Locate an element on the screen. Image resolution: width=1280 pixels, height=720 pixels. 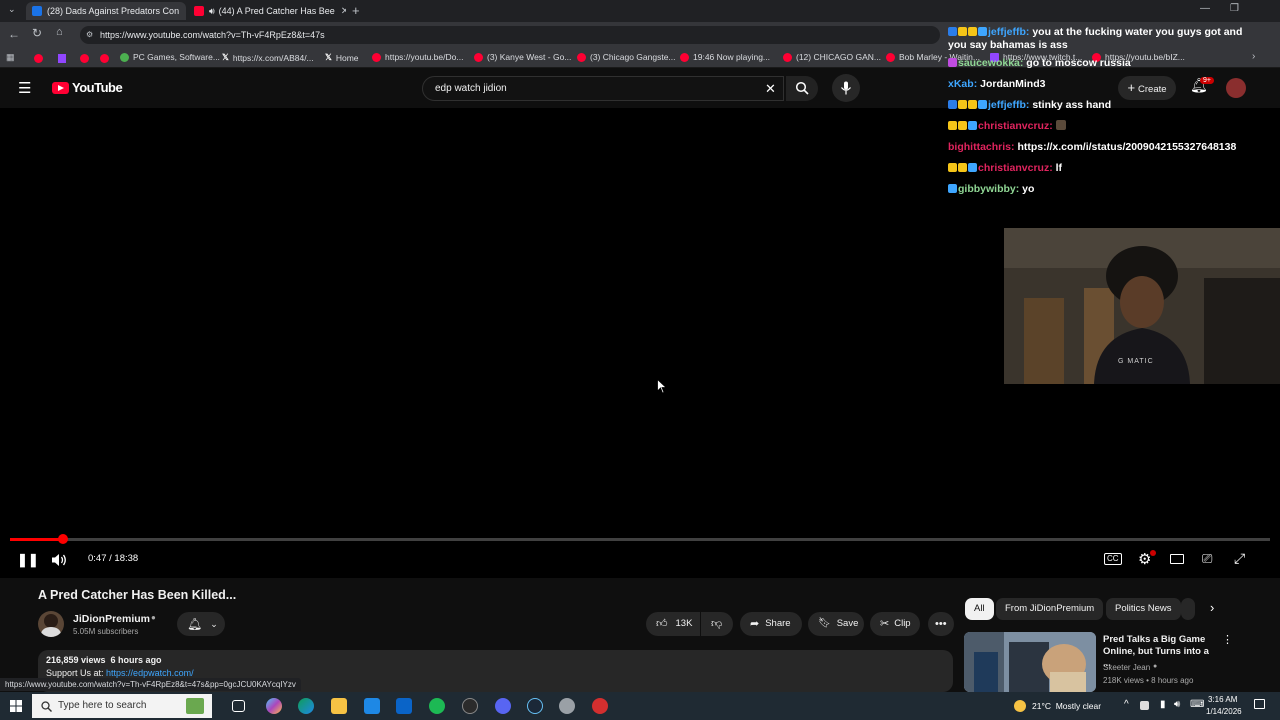
chip-all: All is located at coordinates (979, 609).